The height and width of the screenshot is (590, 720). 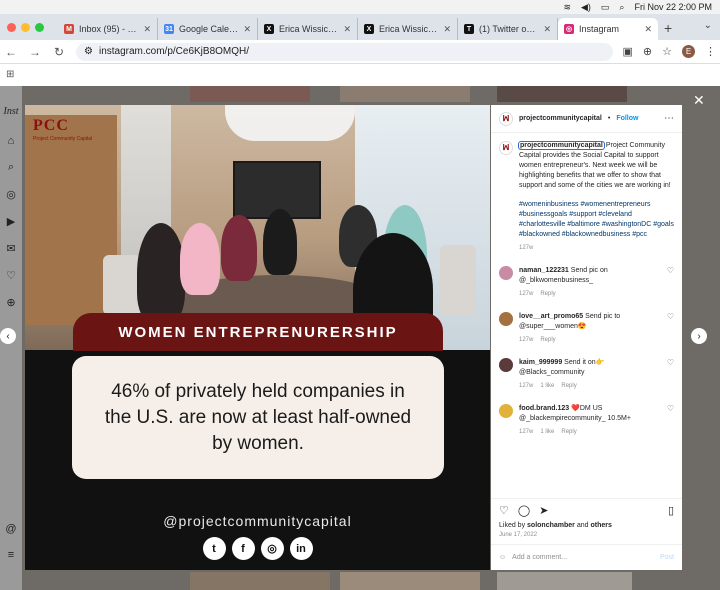 What do you see at coordinates (544, 270) in the screenshot?
I see `commenter-username: naman_122231` at bounding box center [544, 270].